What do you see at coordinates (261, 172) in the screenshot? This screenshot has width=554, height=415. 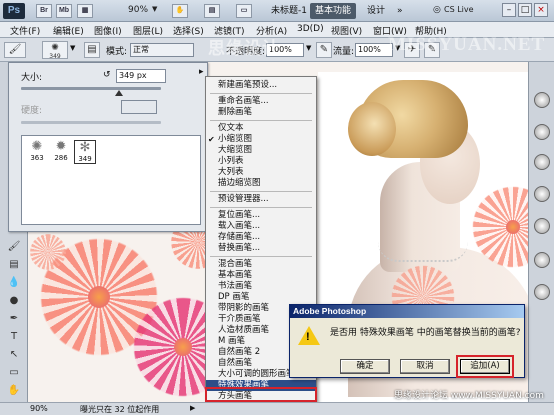 I see `menu-item: 大列表` at bounding box center [261, 172].